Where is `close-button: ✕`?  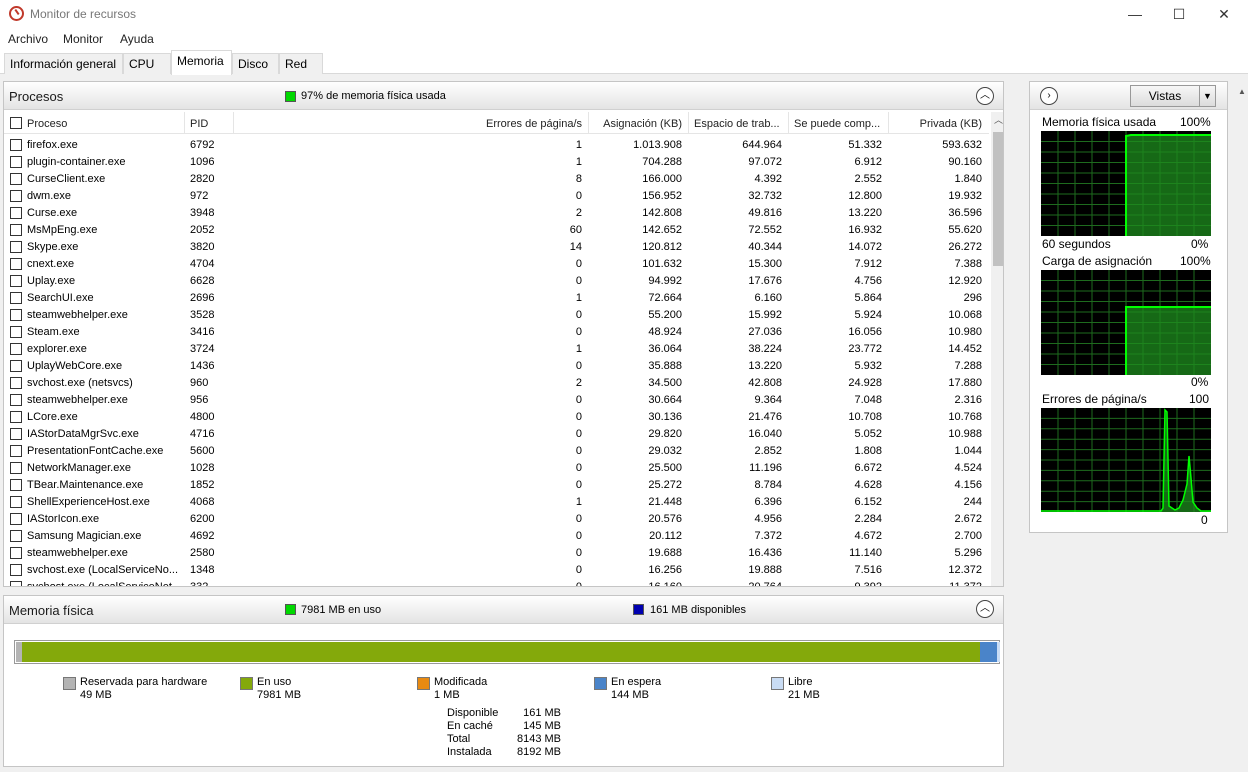
close-button: ✕ is located at coordinates (1224, 14).